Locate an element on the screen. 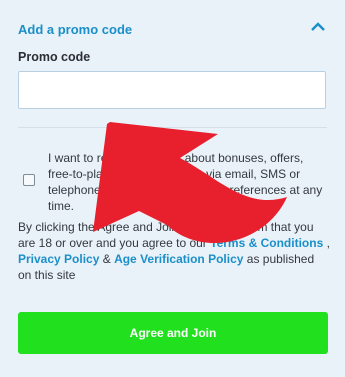 Image resolution: width=345 pixels, height=377 pixels. promo-header: Add a promo code is located at coordinates (172, 30).